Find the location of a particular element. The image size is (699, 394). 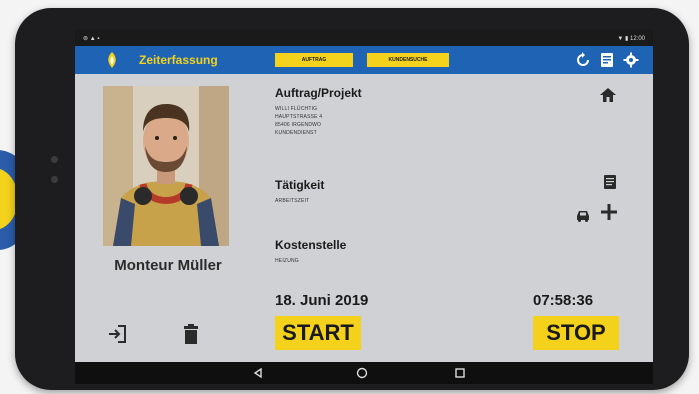

app-logo-icon is located at coordinates (112, 60).